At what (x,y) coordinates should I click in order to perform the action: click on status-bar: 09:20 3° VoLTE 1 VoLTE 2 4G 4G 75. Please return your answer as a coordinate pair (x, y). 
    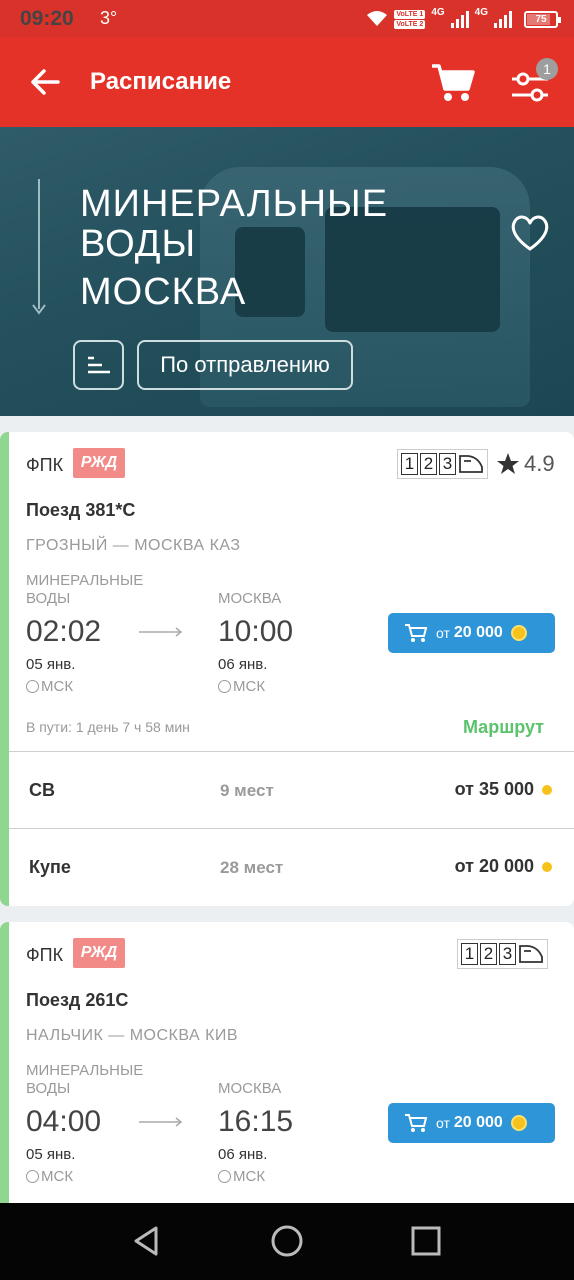
    Looking at the image, I should click on (287, 18).